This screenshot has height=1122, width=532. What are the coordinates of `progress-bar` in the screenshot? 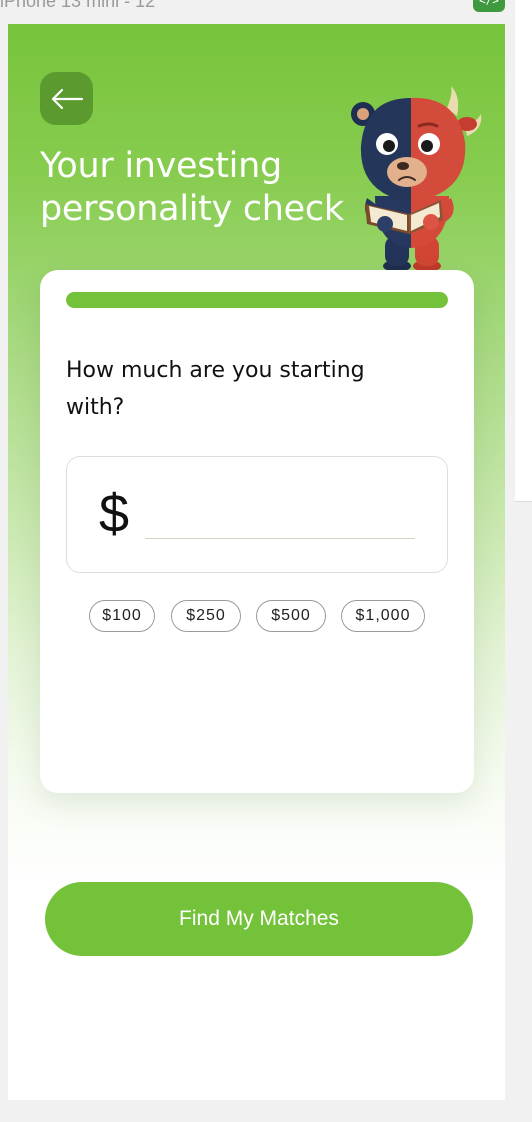 It's located at (257, 300).